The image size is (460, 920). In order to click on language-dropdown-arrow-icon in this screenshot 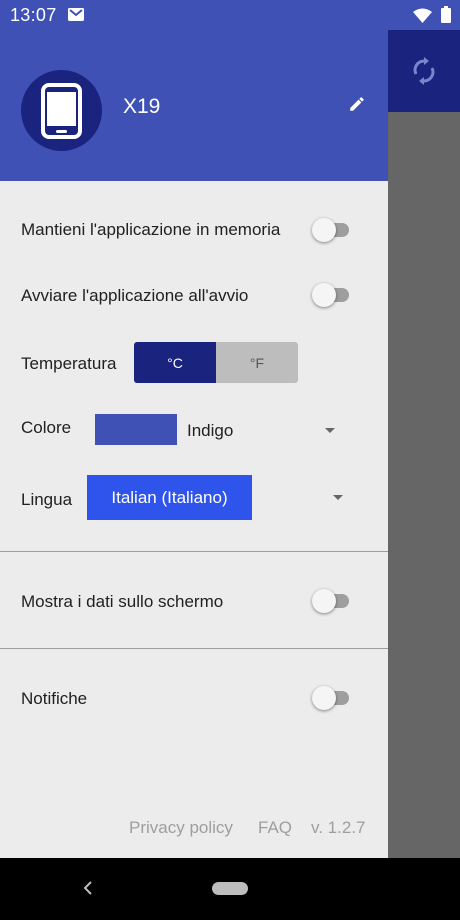, I will do `click(338, 497)`.